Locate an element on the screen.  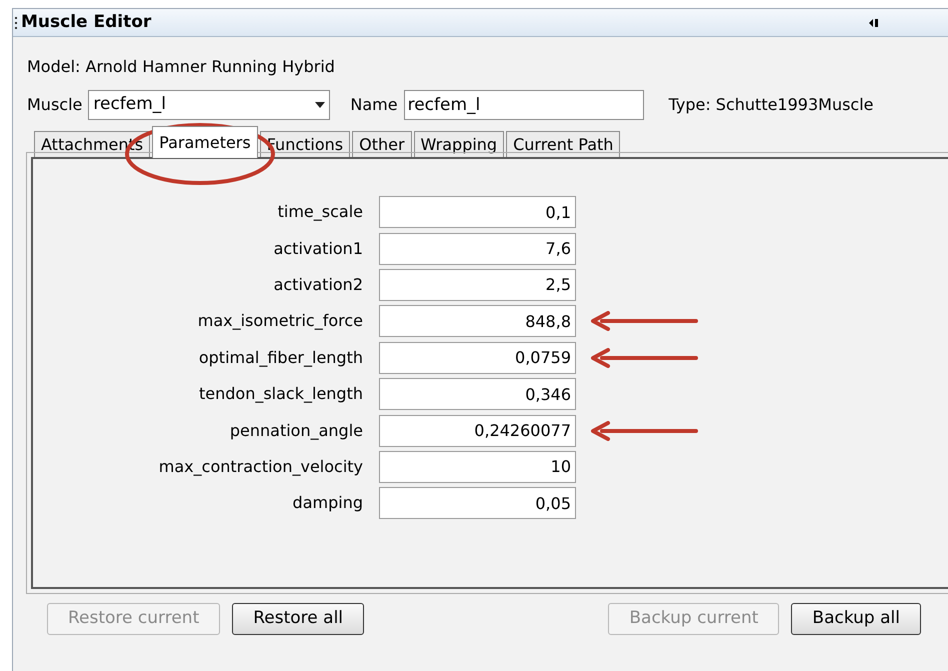
tab: Current Path is located at coordinates (563, 144).